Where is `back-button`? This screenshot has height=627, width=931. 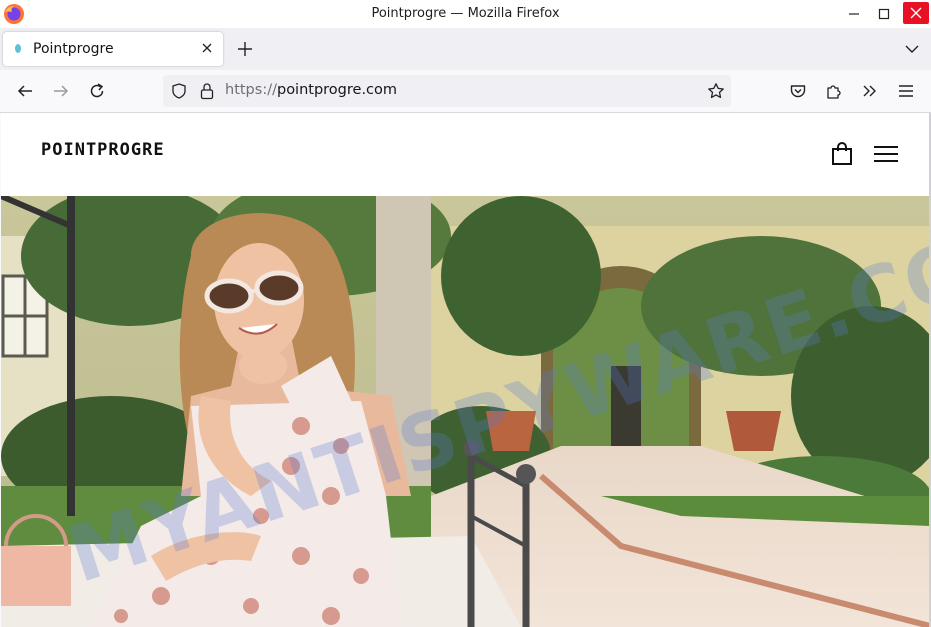
back-button is located at coordinates (25, 91).